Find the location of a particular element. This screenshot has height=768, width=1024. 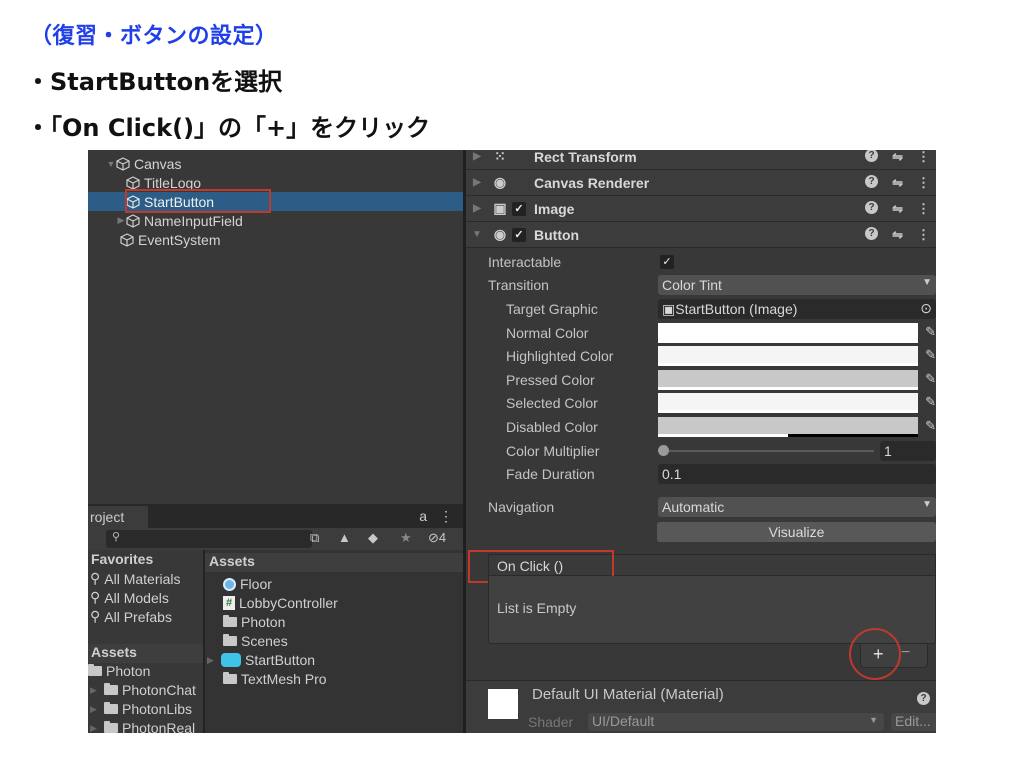

component-rect-transform: ▶ ⁙ Rect Transform ? ⇋ ⋮ is located at coordinates (701, 160).